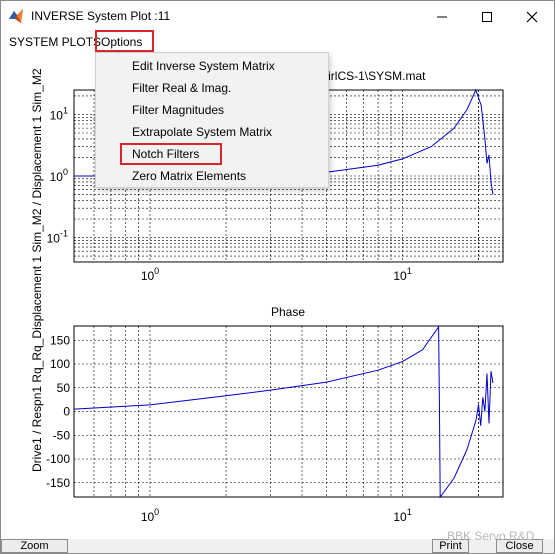 This screenshot has width=555, height=554. Describe the element at coordinates (288, 312) in the screenshot. I see `phase-title: Phase` at that location.